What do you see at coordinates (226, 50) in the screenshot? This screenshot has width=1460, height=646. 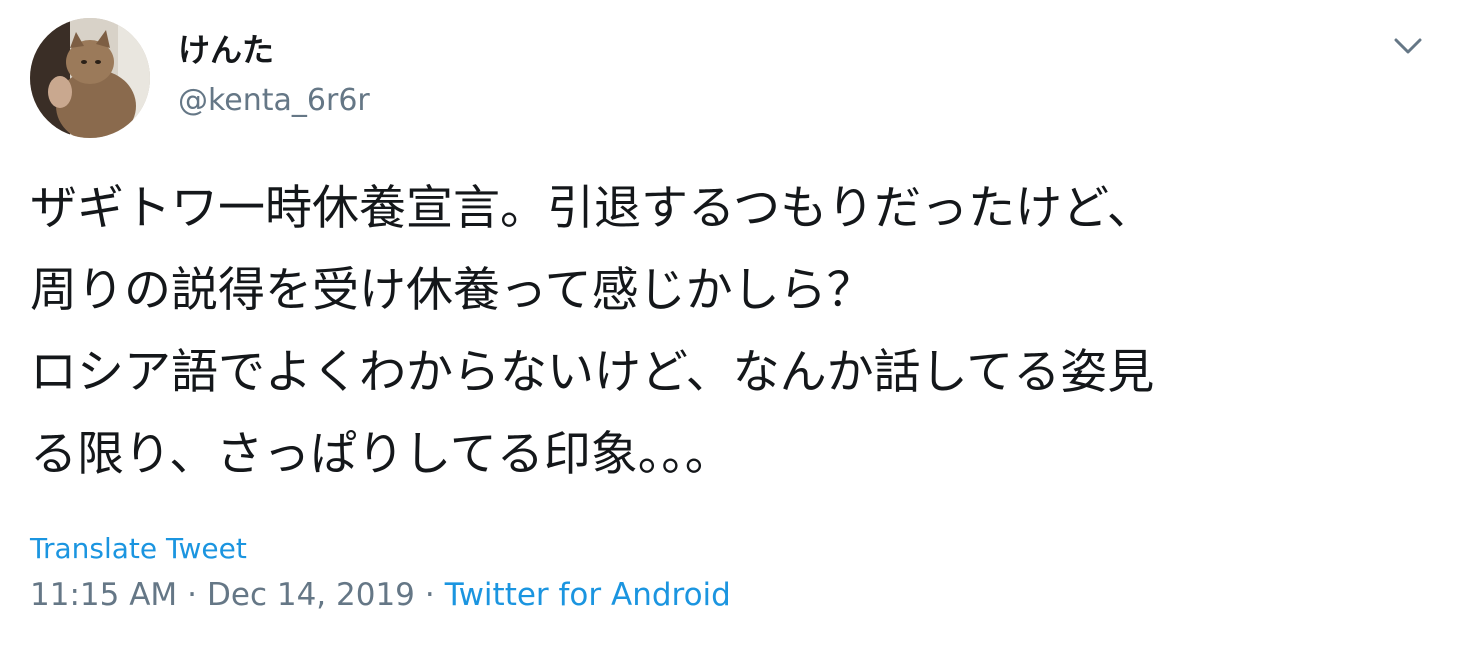 I see `author-display-name: けんた` at bounding box center [226, 50].